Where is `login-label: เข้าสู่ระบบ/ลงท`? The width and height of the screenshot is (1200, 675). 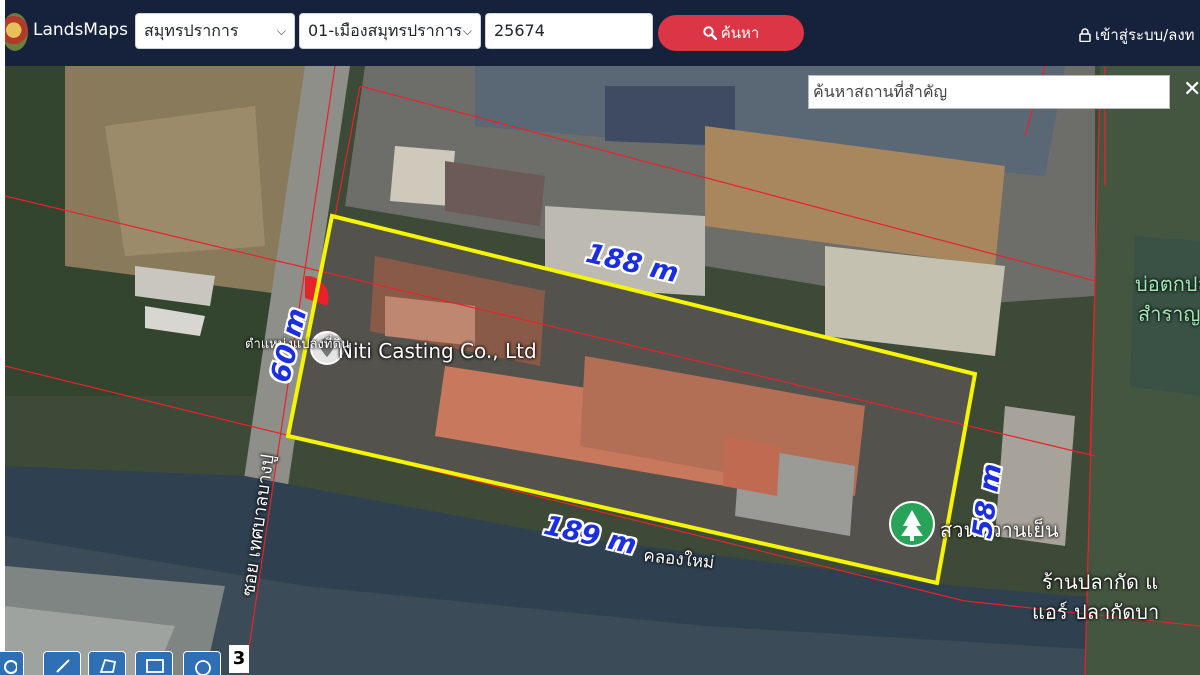 login-label: เข้าสู่ระบบ/ลงท is located at coordinates (1145, 35).